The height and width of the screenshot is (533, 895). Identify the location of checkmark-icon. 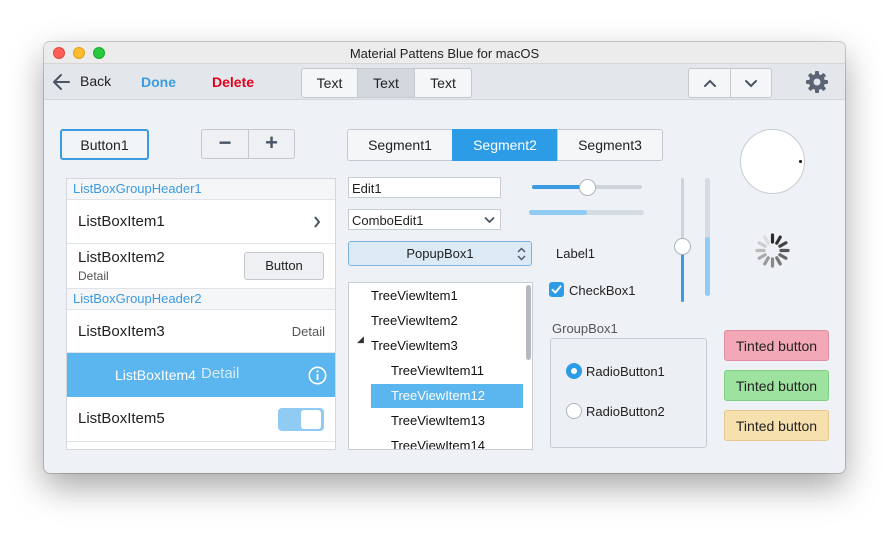
(556, 289).